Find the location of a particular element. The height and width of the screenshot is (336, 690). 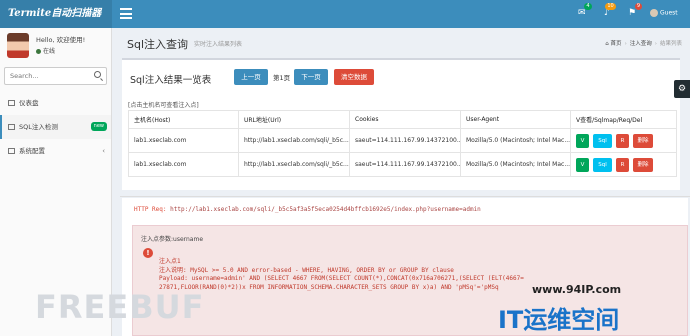

breadcrumb: ⌂ 首页 › 注入查询 › 结果列表 is located at coordinates (643, 44).